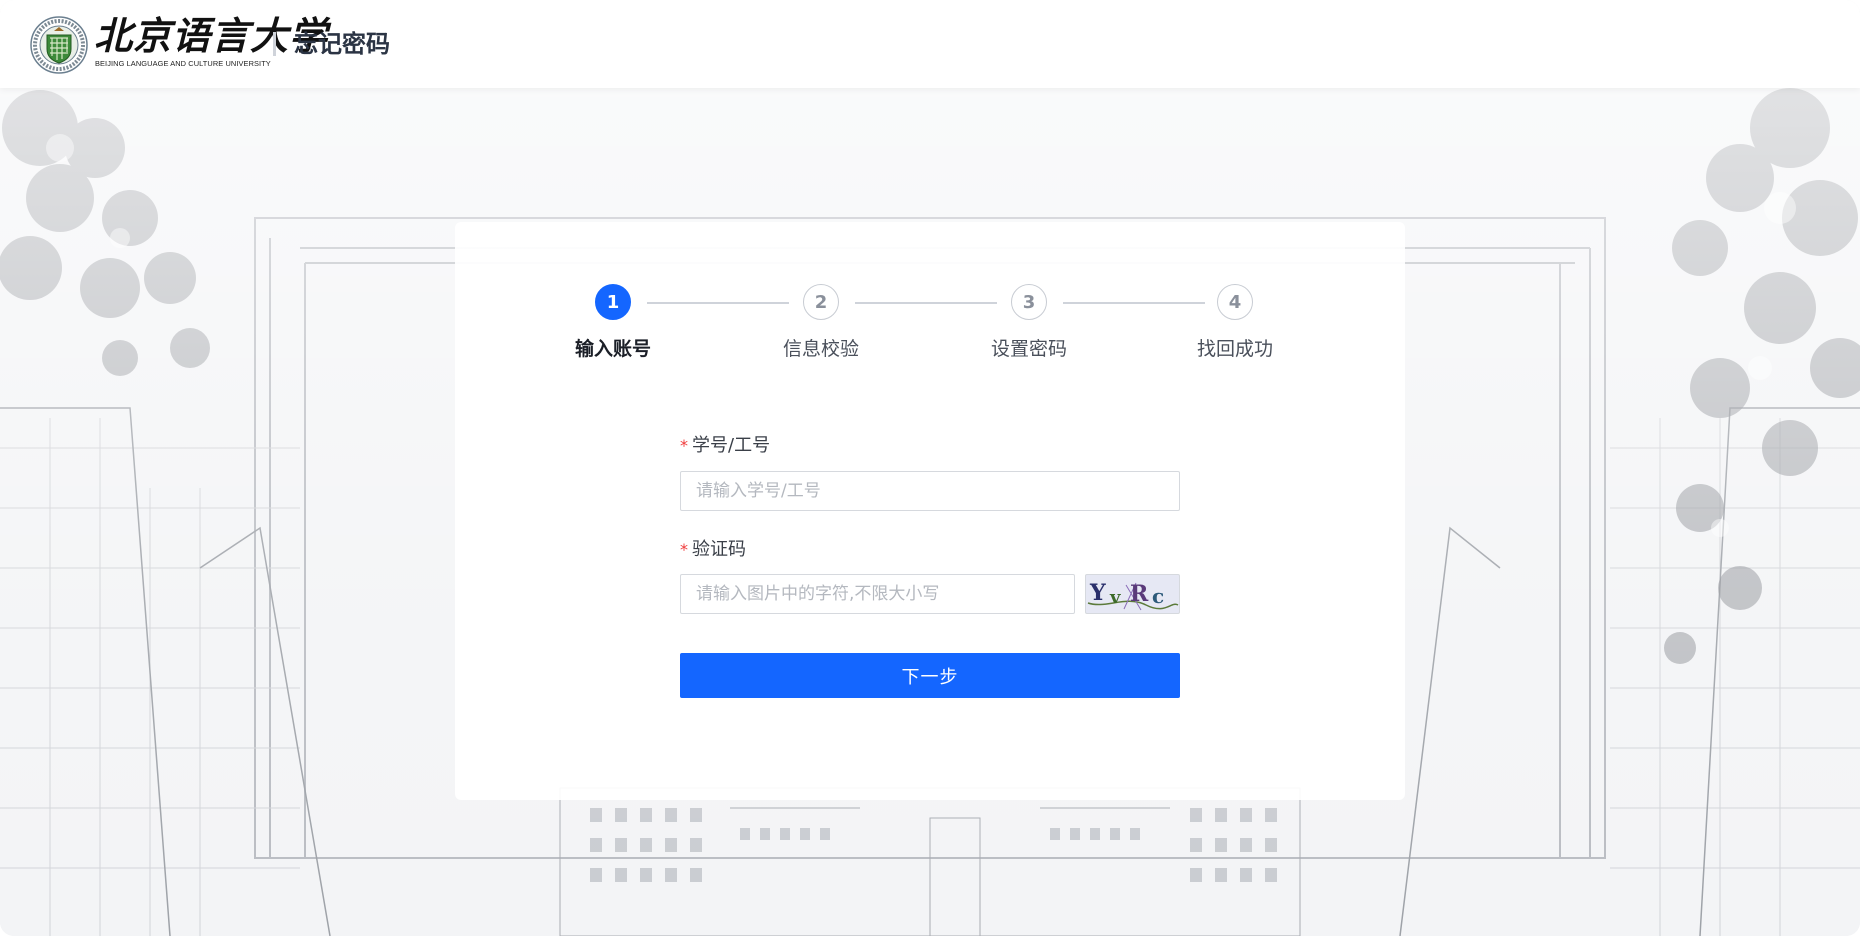  Describe the element at coordinates (930, 297) in the screenshot. I see `progress-steps: 1 2 3 4 输入账号 信息校验 设置密码 找回成功` at that location.